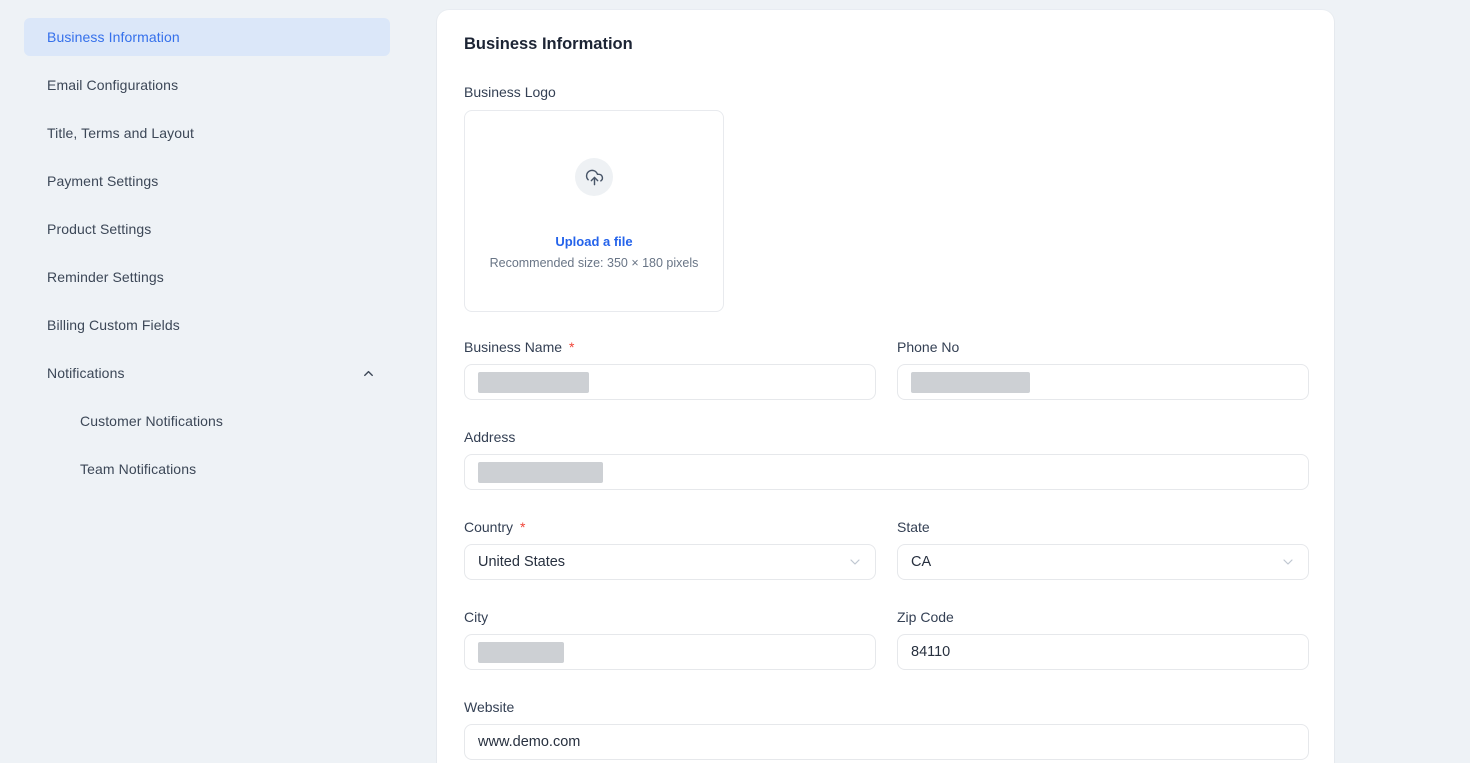  What do you see at coordinates (207, 37) in the screenshot?
I see `sidebar-item-business-information: Business Information` at bounding box center [207, 37].